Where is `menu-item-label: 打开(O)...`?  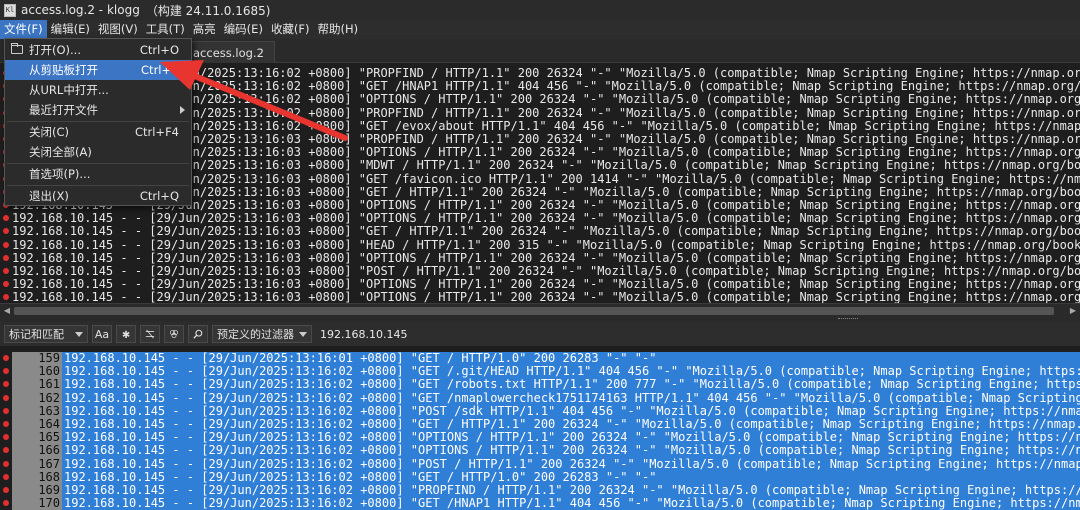
menu-item-label: 打开(O)... is located at coordinates (55, 50).